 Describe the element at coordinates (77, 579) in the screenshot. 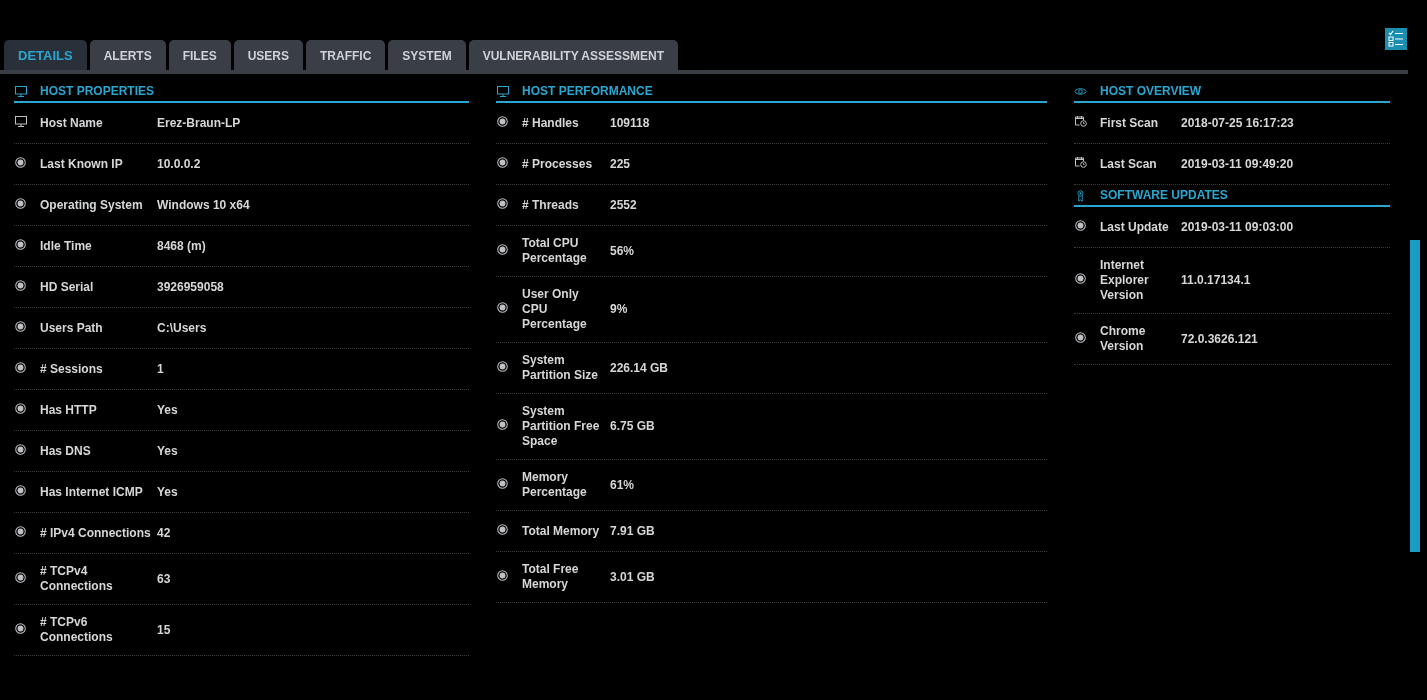

I see `property-label: # TCPv4 Connections` at that location.